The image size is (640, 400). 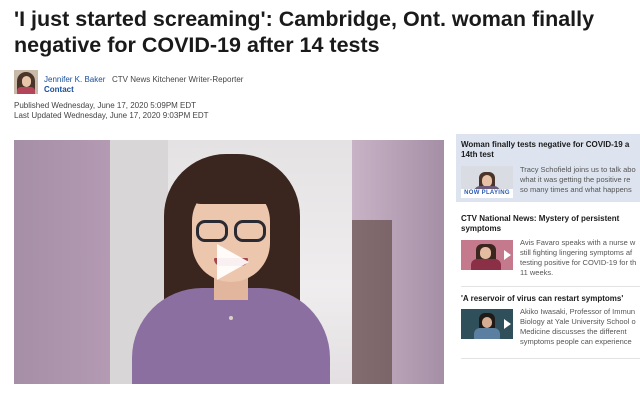 What do you see at coordinates (26, 82) in the screenshot?
I see `author-avatar` at bounding box center [26, 82].